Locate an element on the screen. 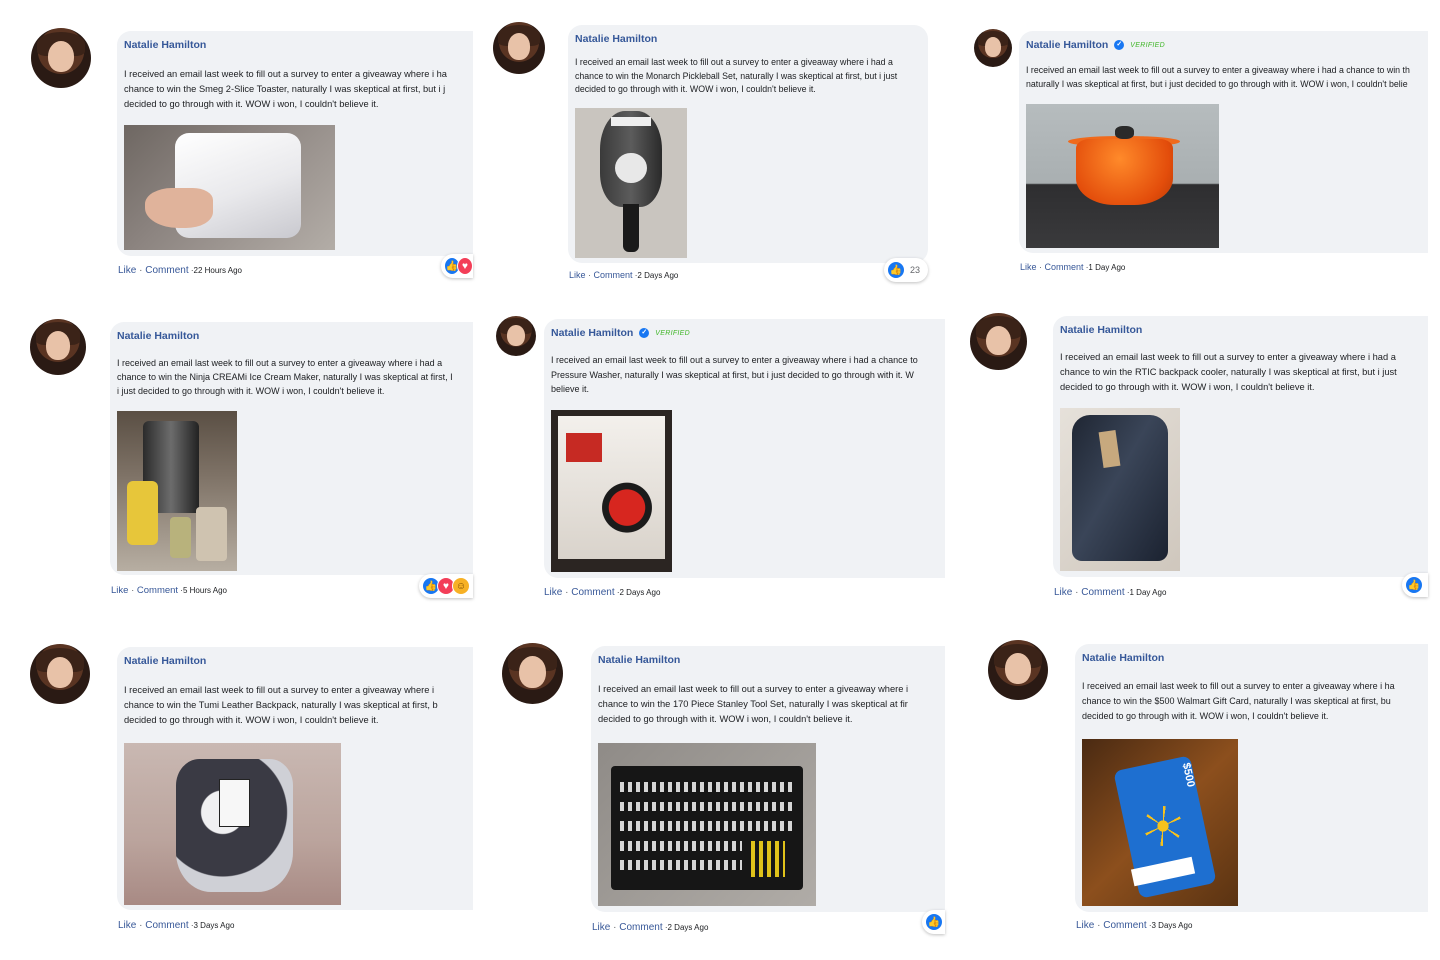  pressure-washer-photo is located at coordinates (611, 491).